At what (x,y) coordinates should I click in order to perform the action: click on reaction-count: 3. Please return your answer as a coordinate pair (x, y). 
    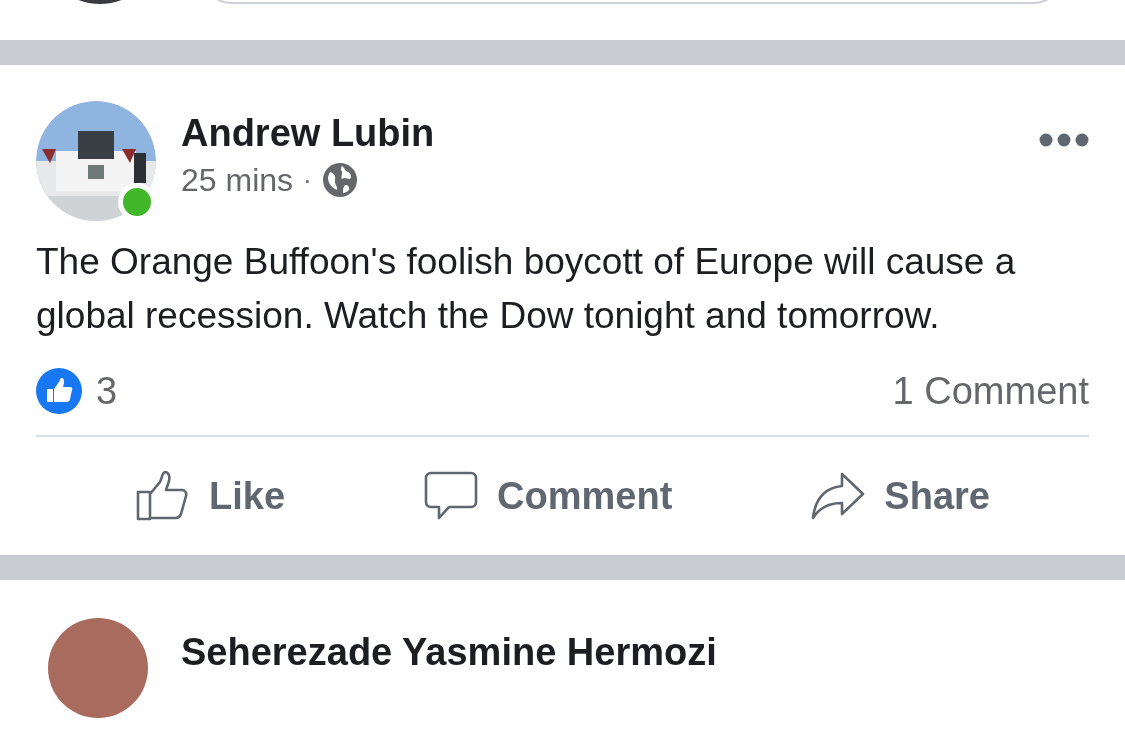
    Looking at the image, I should click on (107, 391).